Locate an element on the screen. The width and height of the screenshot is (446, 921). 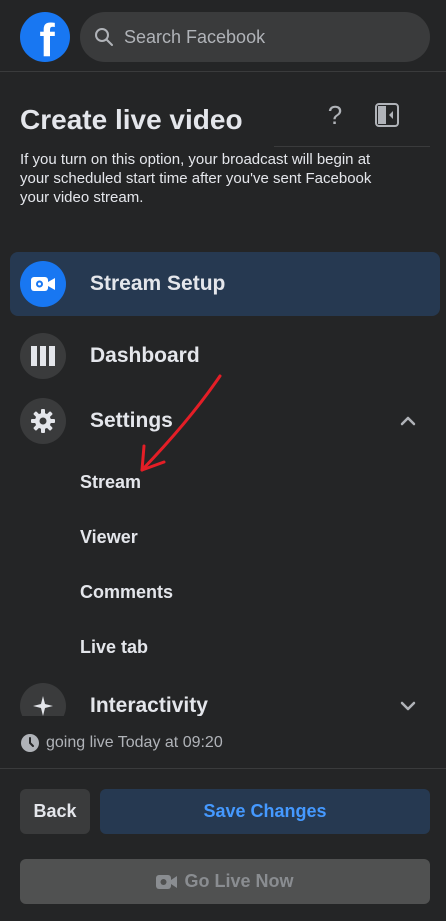
gear-icon is located at coordinates (43, 421).